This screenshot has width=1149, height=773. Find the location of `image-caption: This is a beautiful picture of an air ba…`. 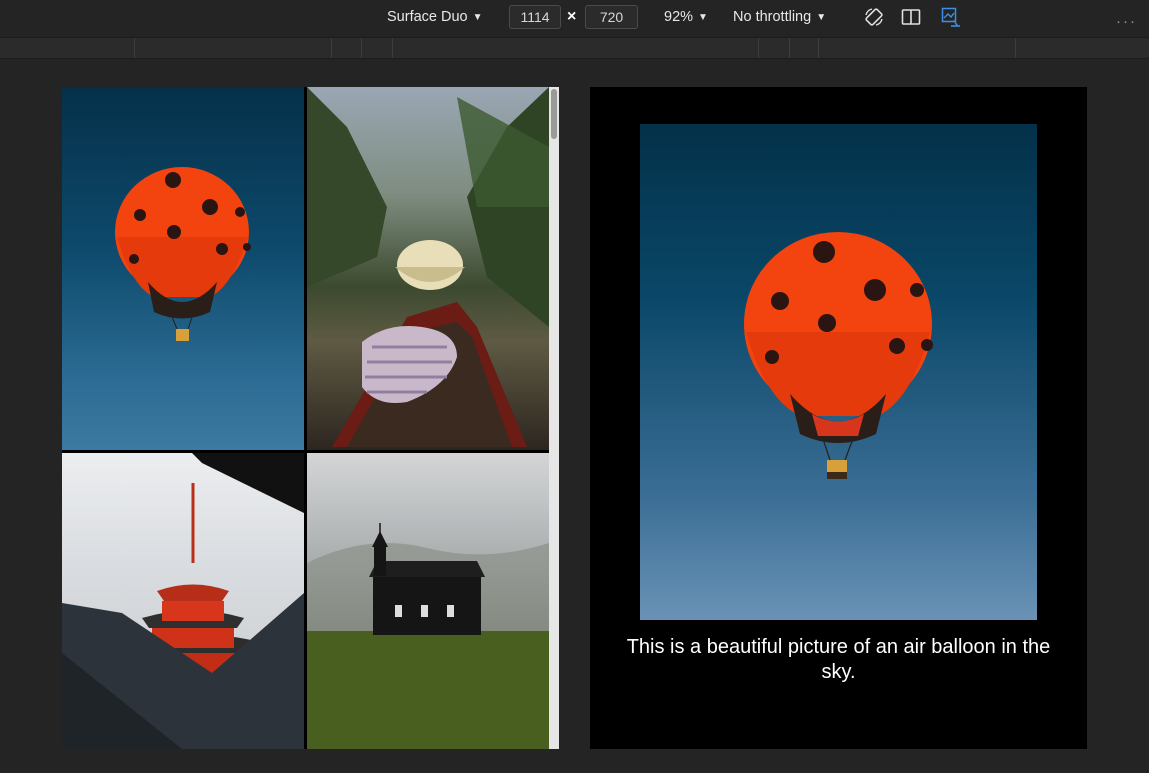

image-caption: This is a beautiful picture of an air ba… is located at coordinates (838, 659).